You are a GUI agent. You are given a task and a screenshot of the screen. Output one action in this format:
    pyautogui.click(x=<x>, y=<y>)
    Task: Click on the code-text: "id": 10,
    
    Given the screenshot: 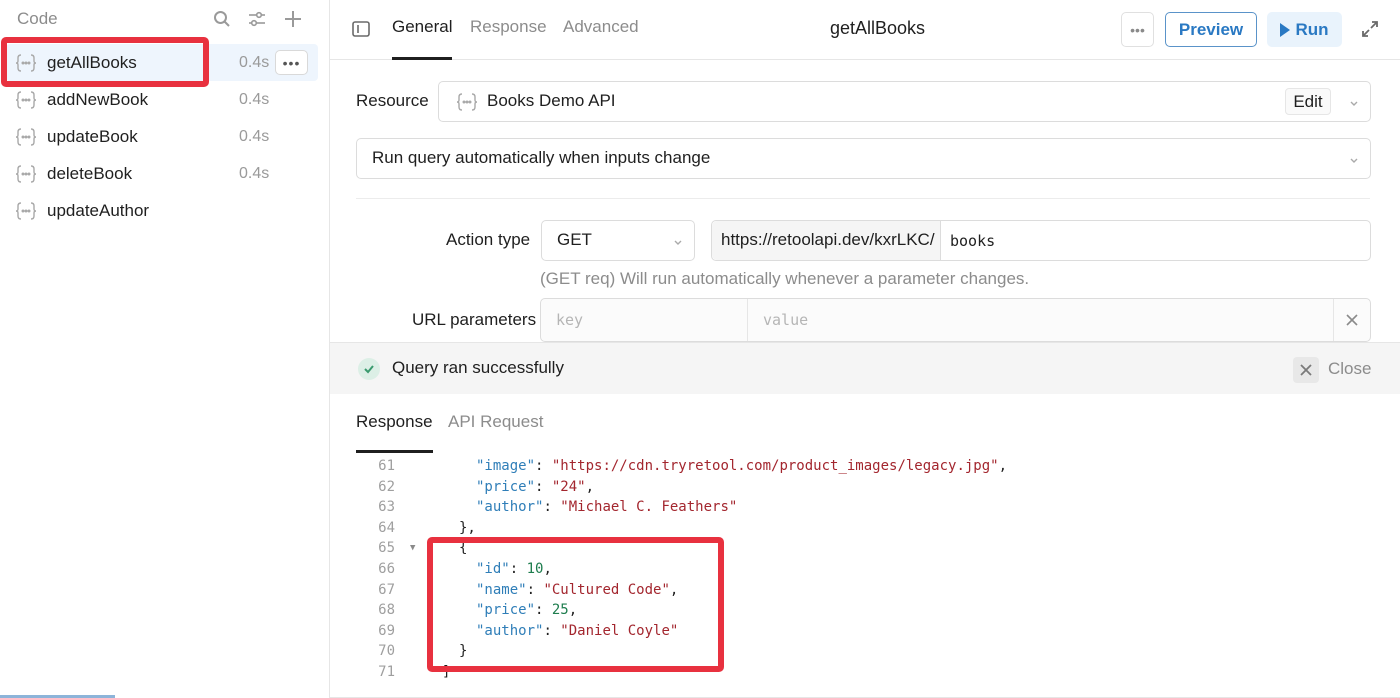 What is the action you would take?
    pyautogui.click(x=514, y=569)
    